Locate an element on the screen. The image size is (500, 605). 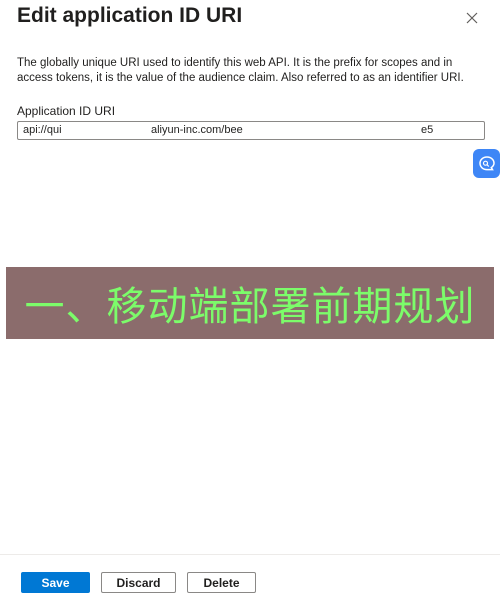
app-id-uri-label: Application ID URI is located at coordinates (66, 111).